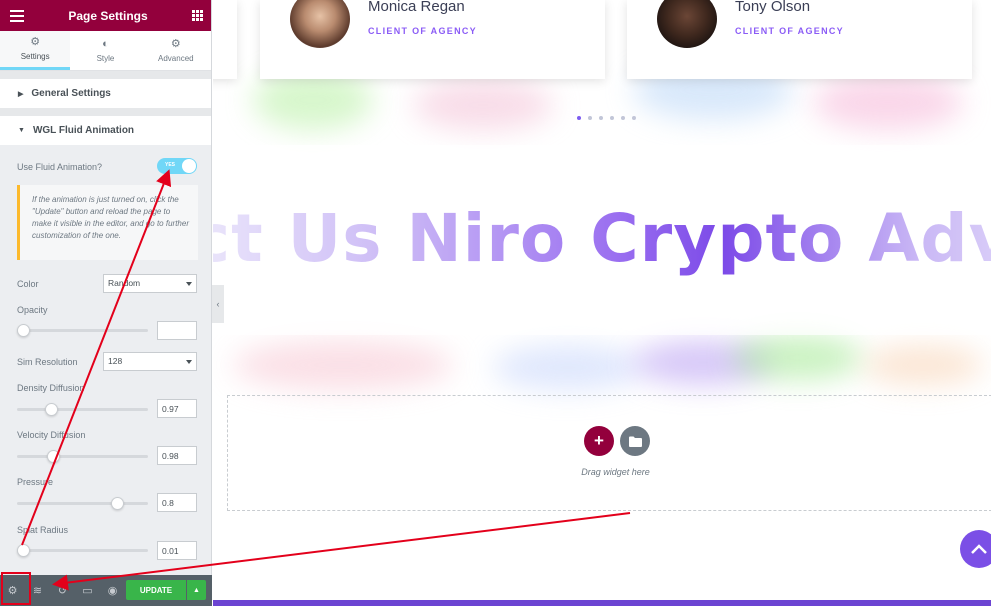 The image size is (991, 606). I want to click on sim-resolution-label: Sim Resolution, so click(47, 362).